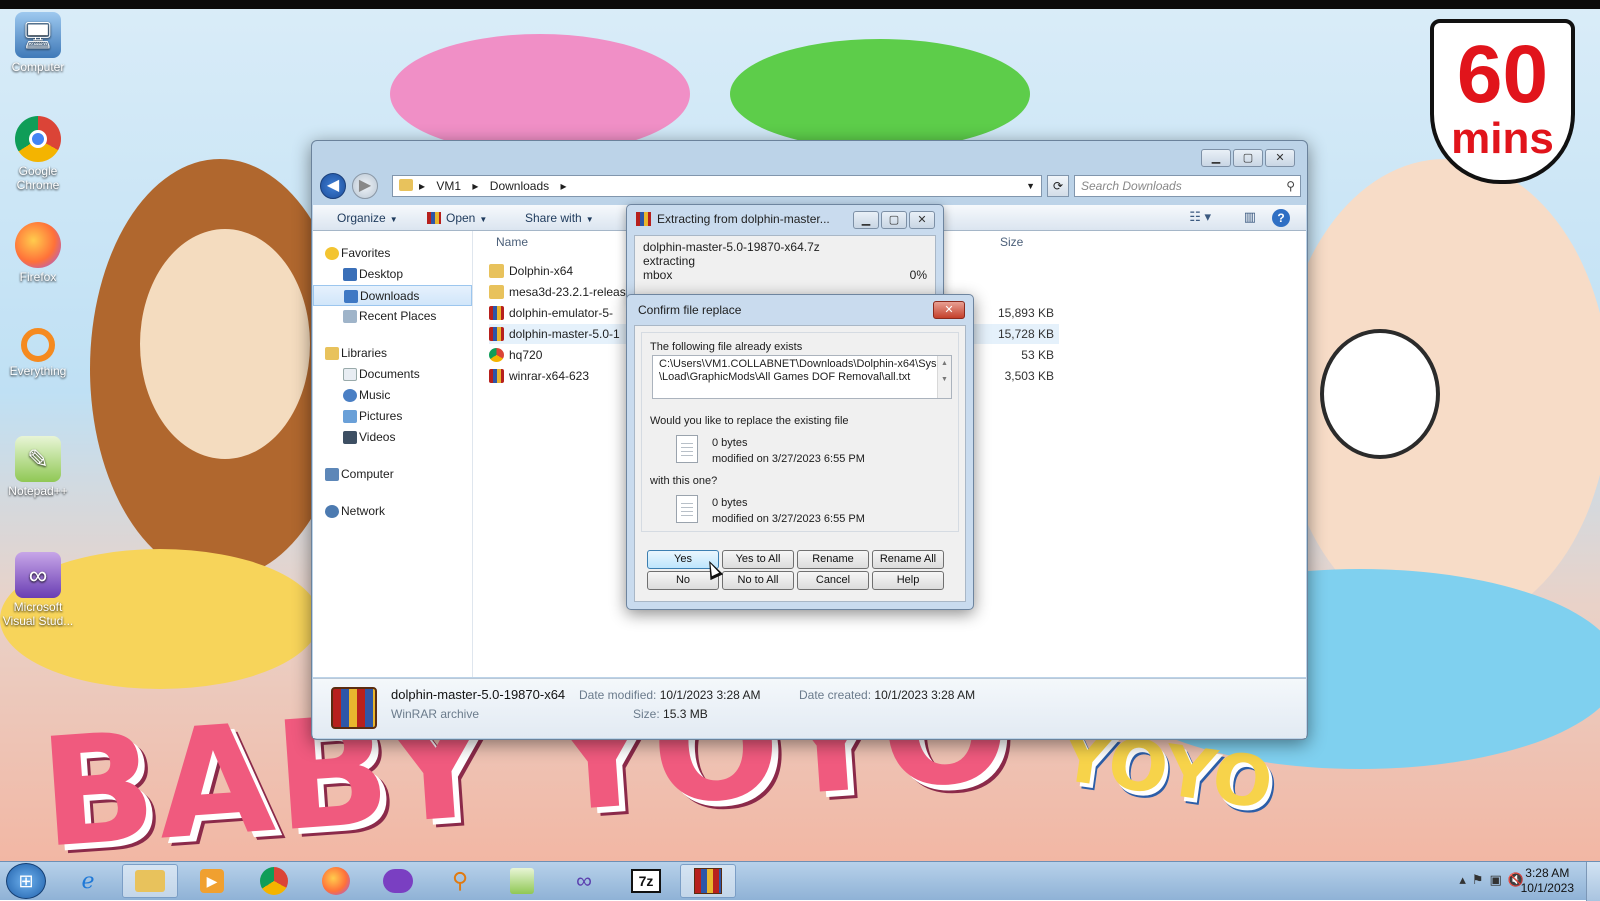  I want to click on clock-date: 10/1/2023, so click(1547, 888).